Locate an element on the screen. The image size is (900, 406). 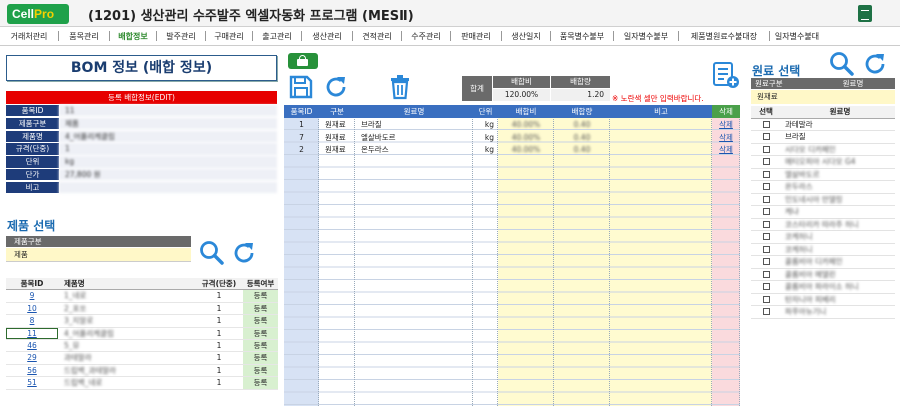
list-item: 인도네시아 만델링 is located at coordinates (823, 200).